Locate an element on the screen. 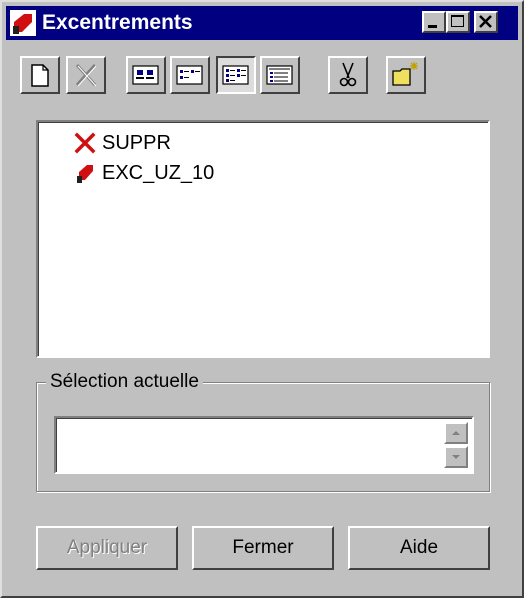 The image size is (524, 598). arrow-up-icon is located at coordinates (456, 433).